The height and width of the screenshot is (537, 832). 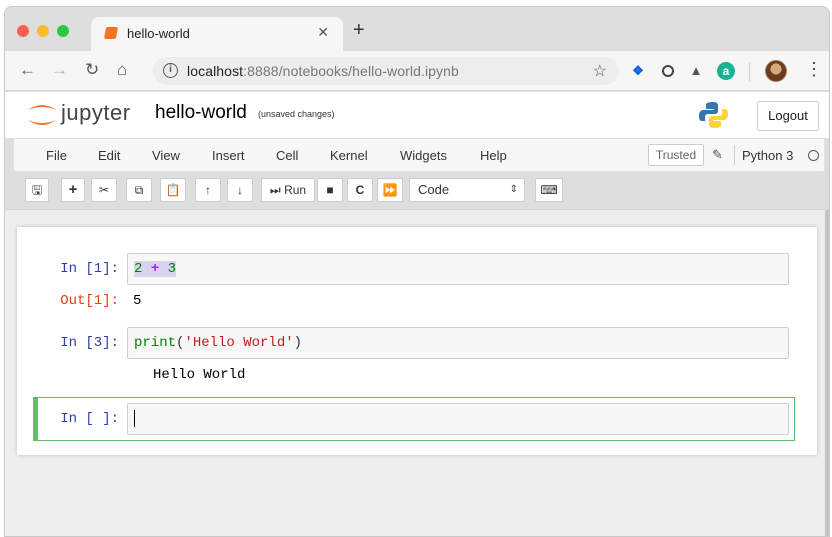 I want to click on scissors-icon: ✂, so click(x=104, y=190).